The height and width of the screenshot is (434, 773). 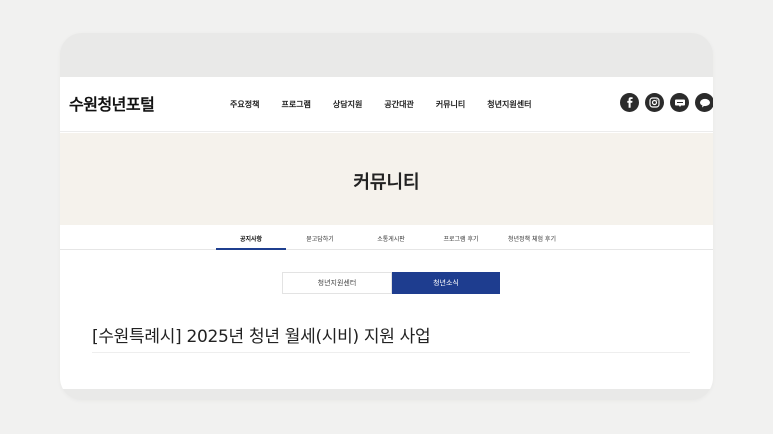 I want to click on toggle-youth-news: 청년소식, so click(x=446, y=283).